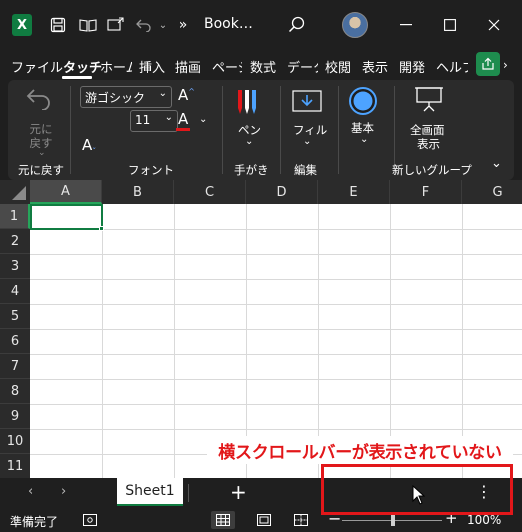 Image resolution: width=522 pixels, height=532 pixels. What do you see at coordinates (15, 316) in the screenshot?
I see `row-header: 5` at bounding box center [15, 316].